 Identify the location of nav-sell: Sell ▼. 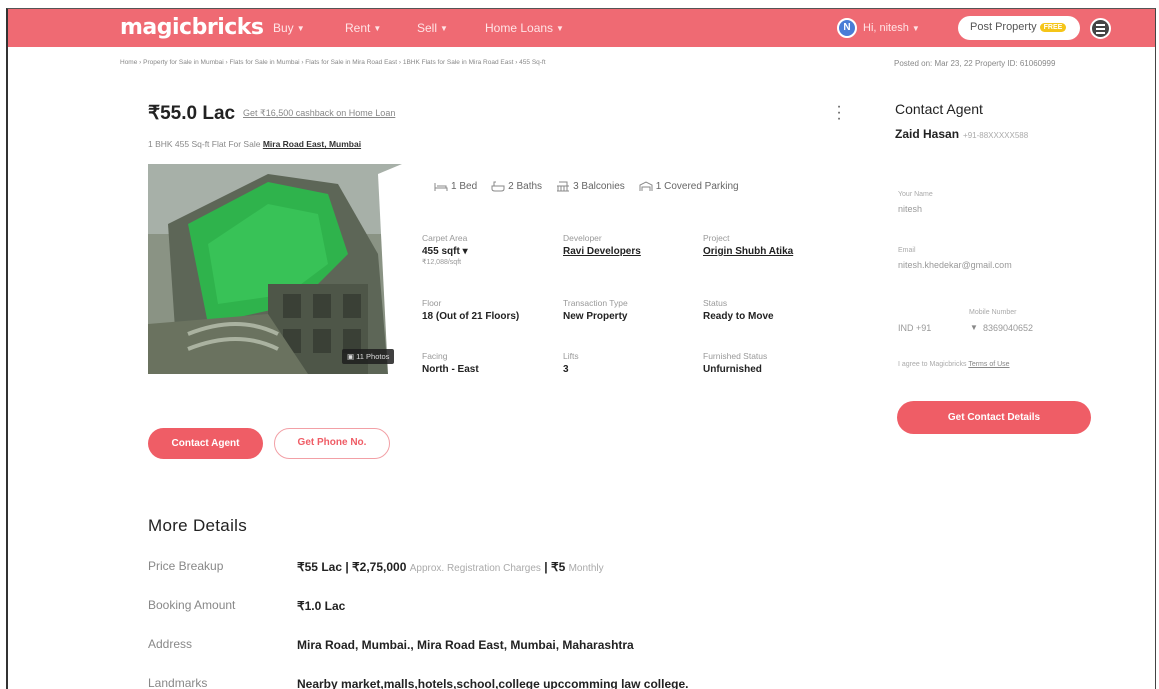
(432, 28).